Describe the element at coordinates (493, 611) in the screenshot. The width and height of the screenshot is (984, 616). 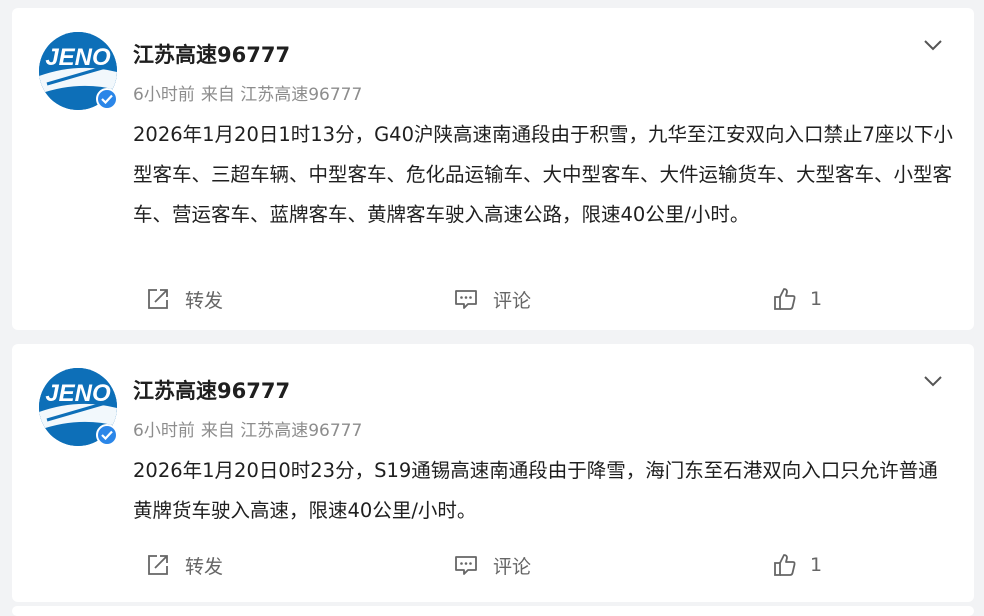
I see `post-card-next` at that location.